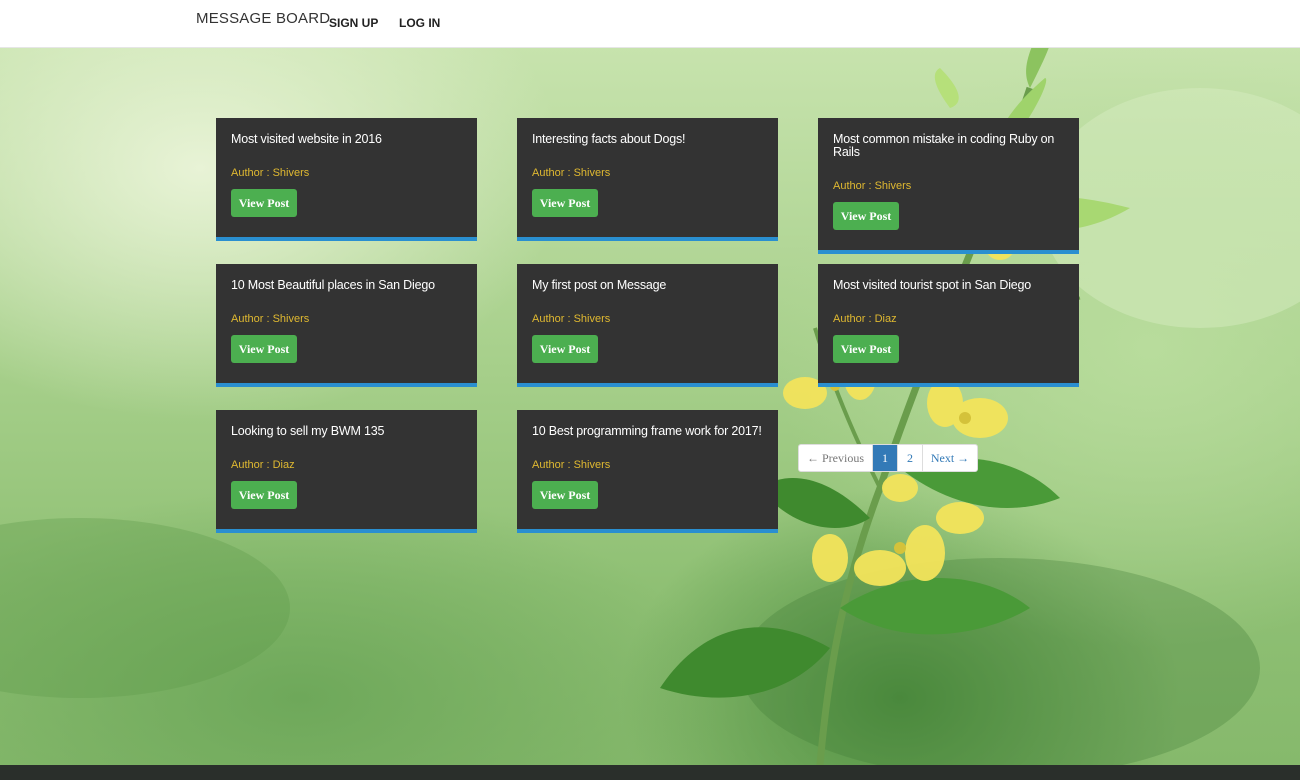  What do you see at coordinates (609, 139) in the screenshot?
I see `post-title: Interesting facts about Dogs!` at bounding box center [609, 139].